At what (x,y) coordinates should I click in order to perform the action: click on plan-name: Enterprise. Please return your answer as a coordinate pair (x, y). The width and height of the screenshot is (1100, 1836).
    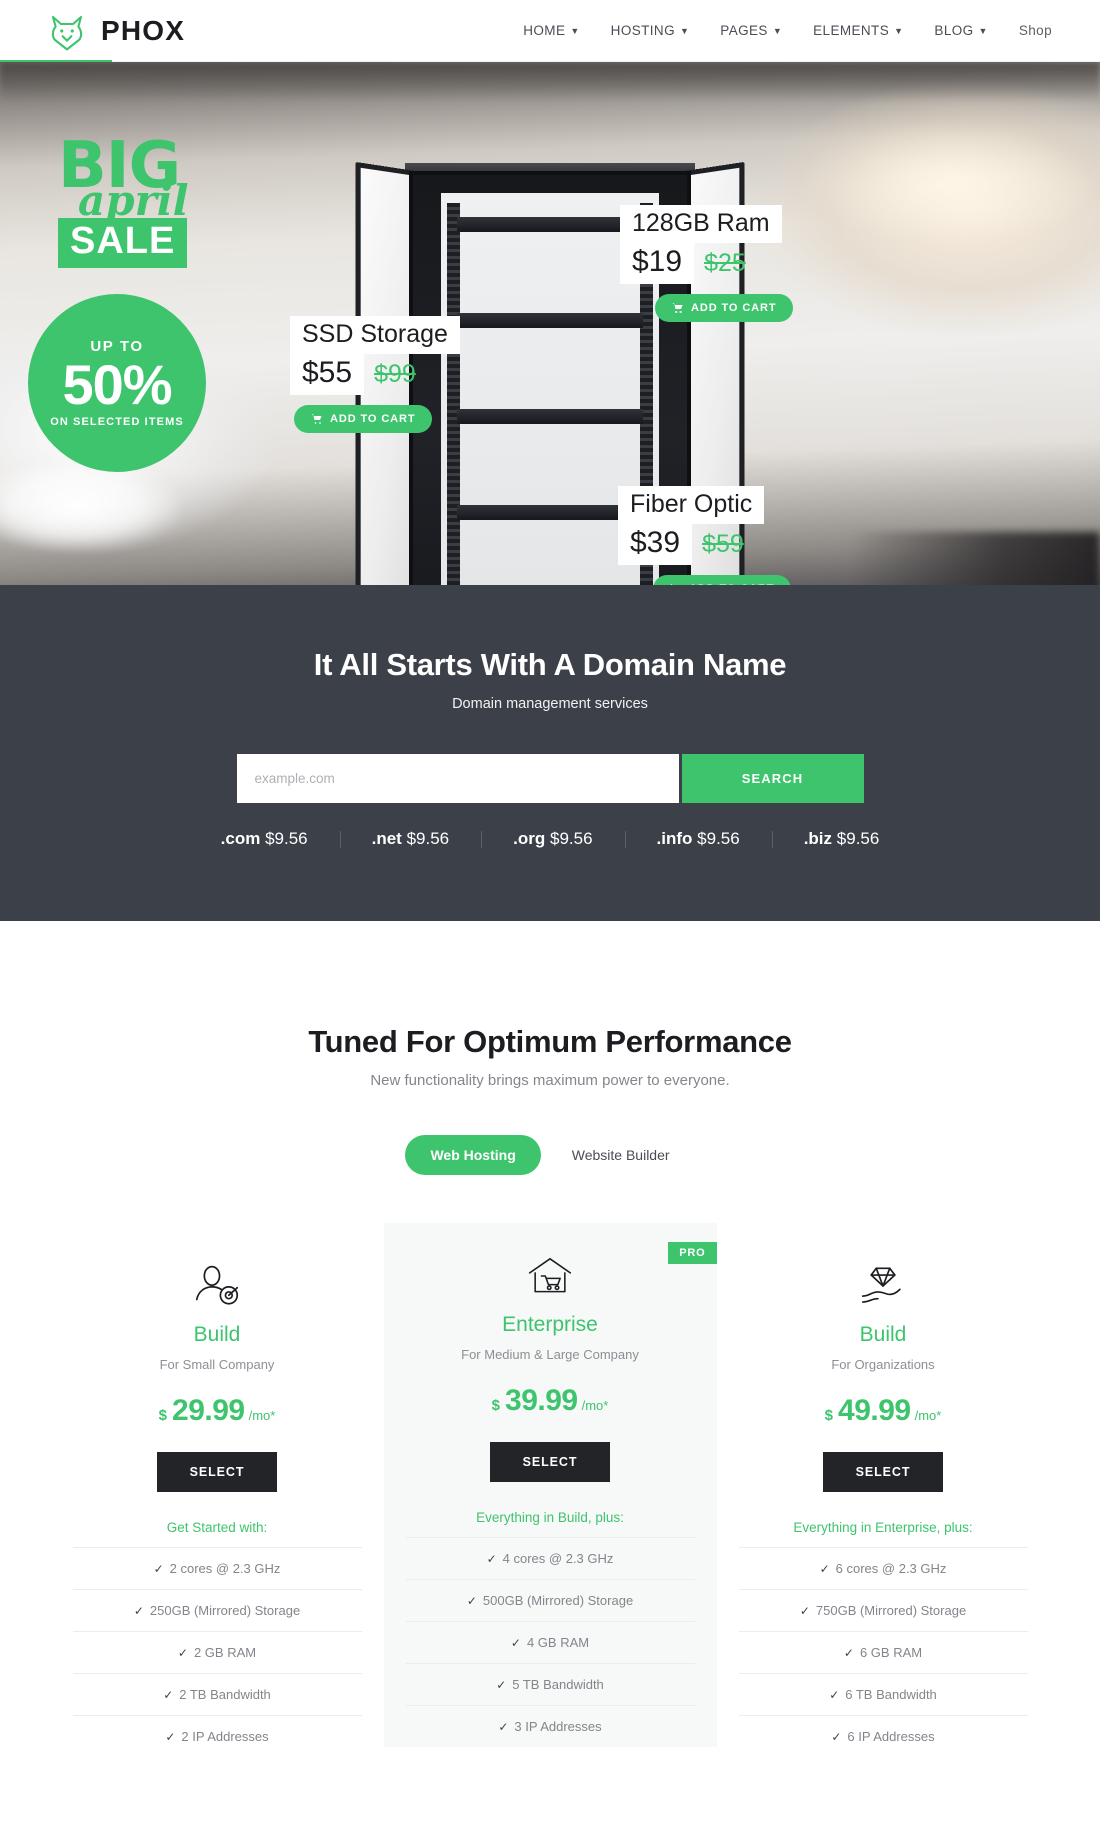
    Looking at the image, I should click on (550, 1324).